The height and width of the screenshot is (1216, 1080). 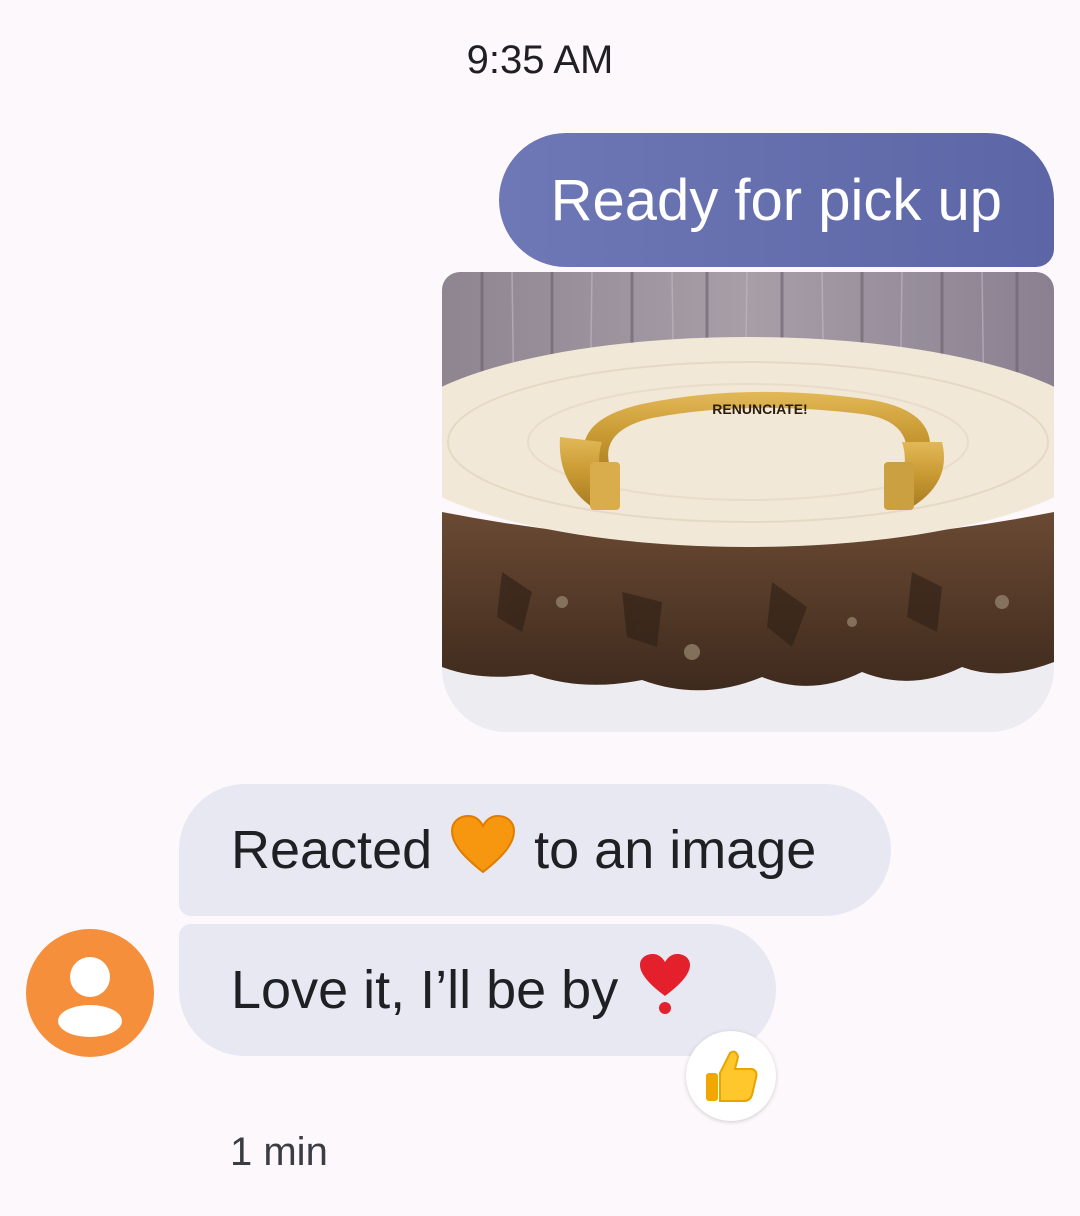 I want to click on message-reaction-badge, so click(x=731, y=1076).